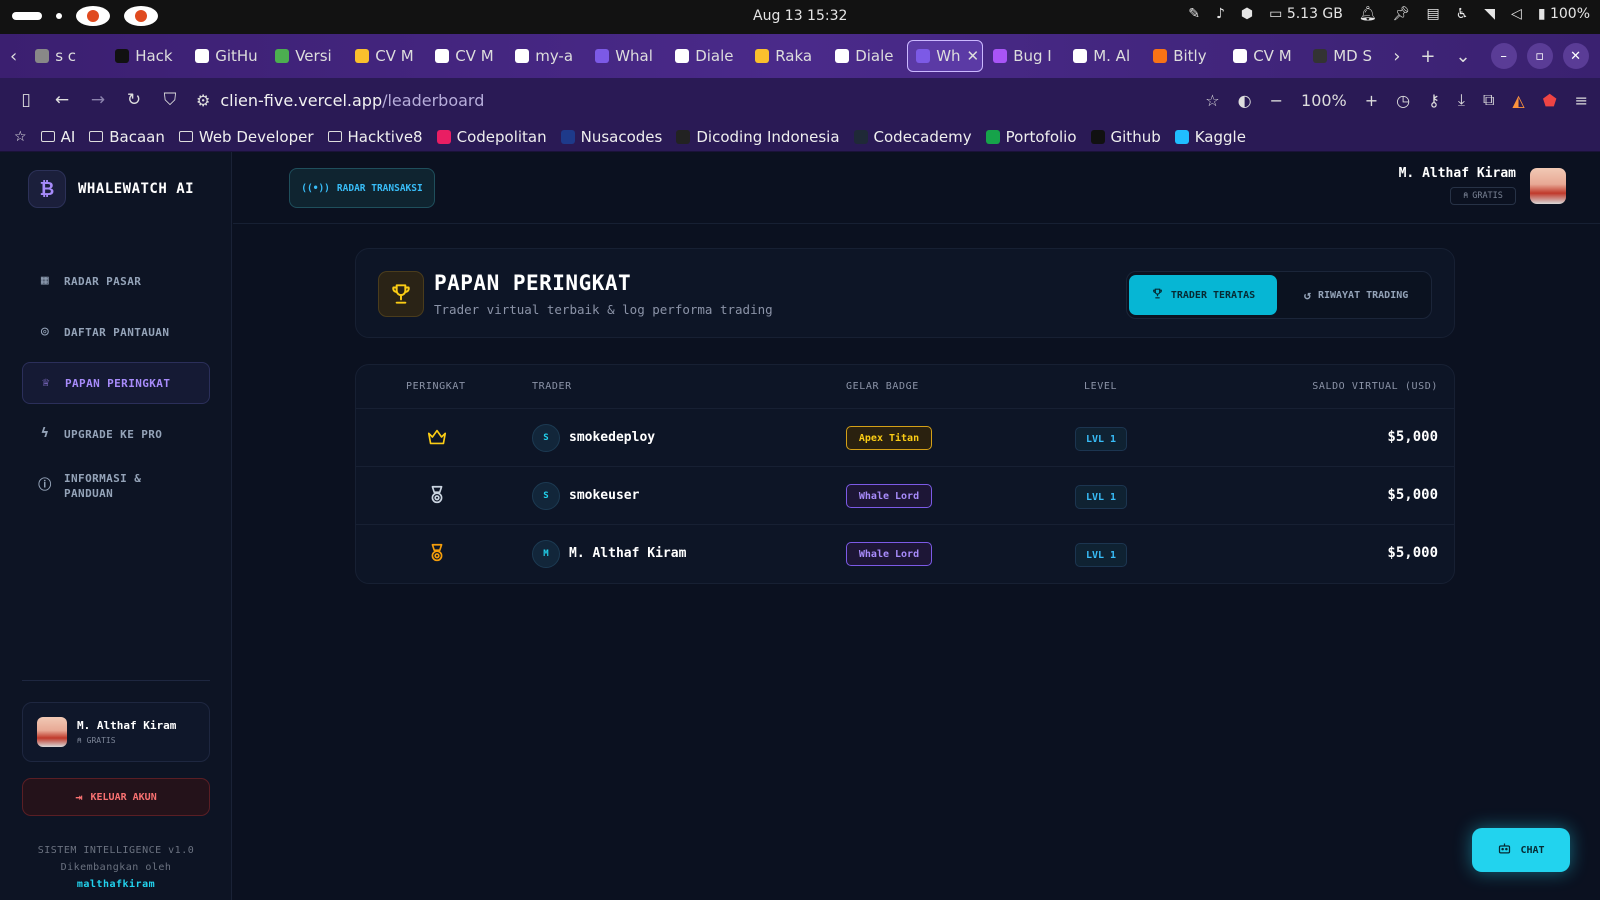 The width and height of the screenshot is (1600, 900). Describe the element at coordinates (1427, 56) in the screenshot. I see `new-tab-icon: +` at that location.